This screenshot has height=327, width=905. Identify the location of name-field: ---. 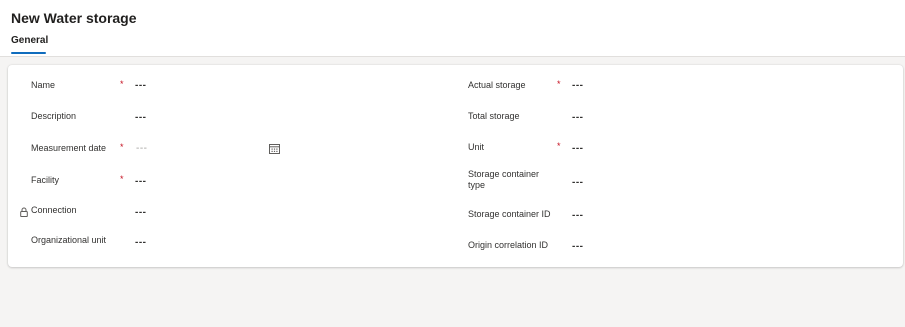
(141, 85).